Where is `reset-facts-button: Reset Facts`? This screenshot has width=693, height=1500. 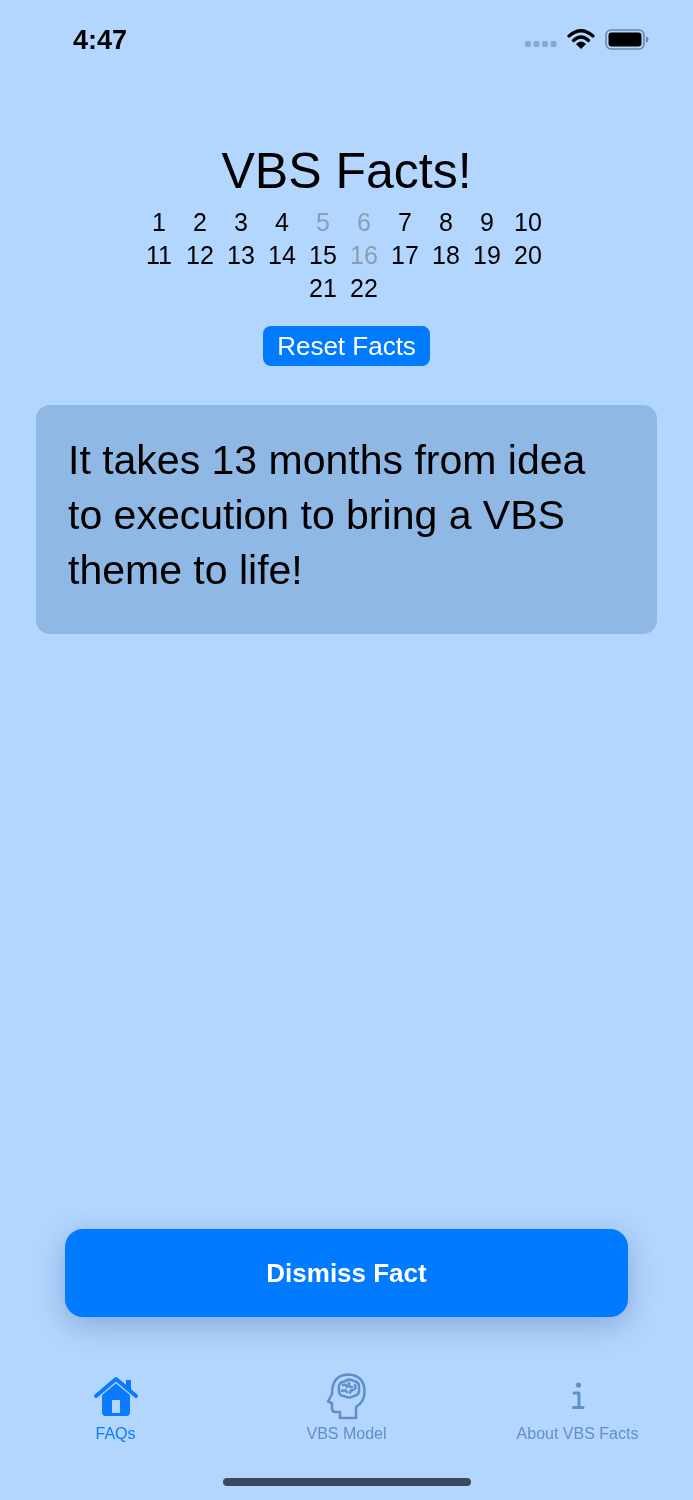
reset-facts-button: Reset Facts is located at coordinates (346, 346).